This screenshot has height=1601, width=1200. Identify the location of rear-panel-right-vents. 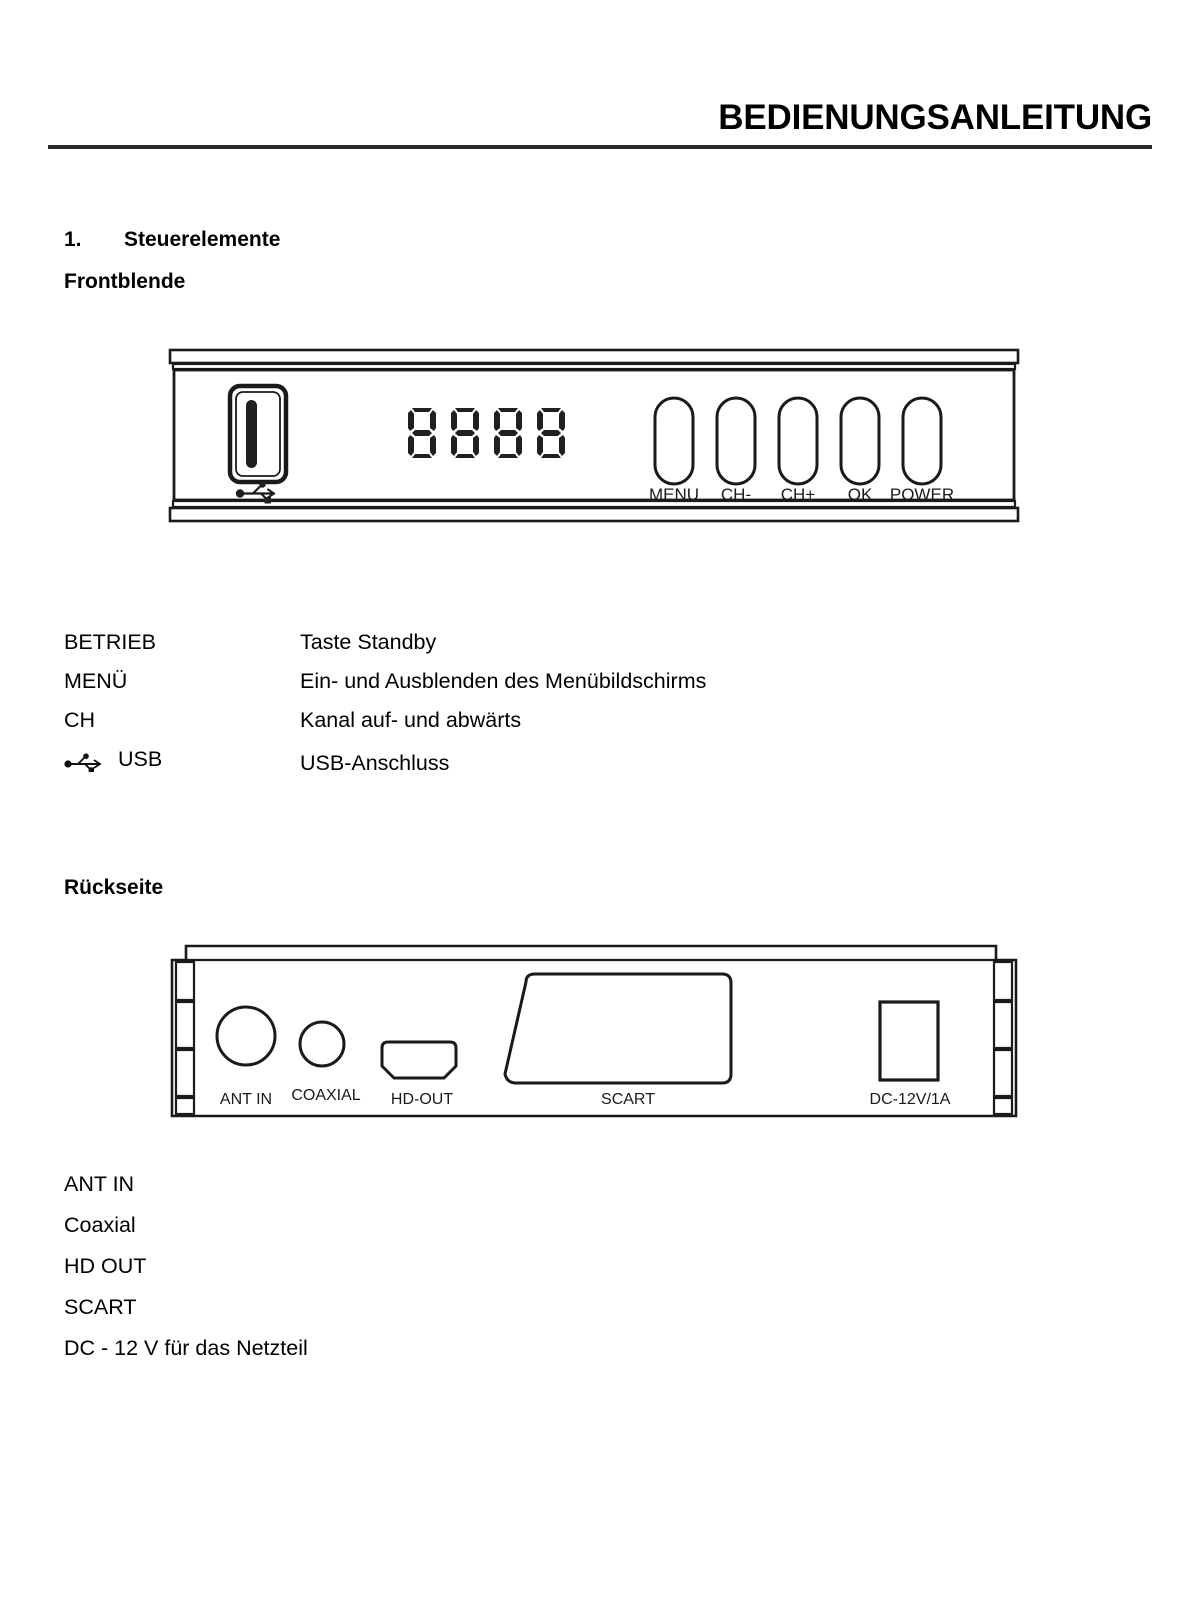
(1003, 1038).